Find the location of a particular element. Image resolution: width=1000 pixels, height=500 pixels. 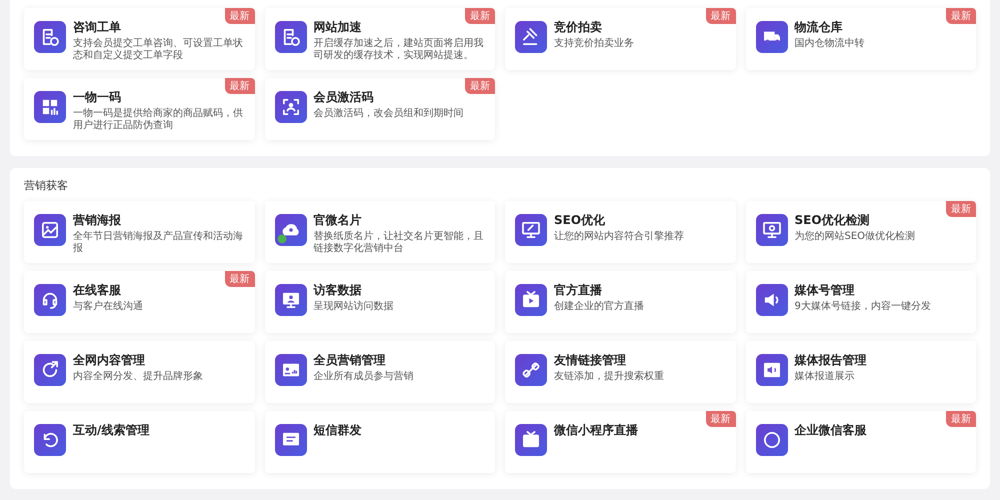

gavel-icon is located at coordinates (531, 37).